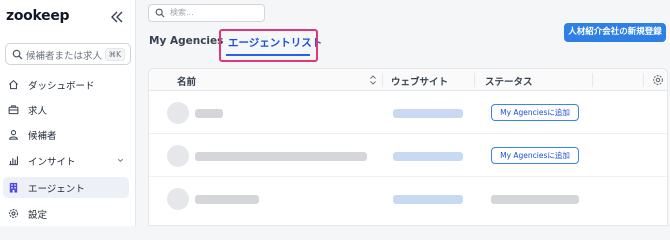  I want to click on table-row, so click(408, 199).